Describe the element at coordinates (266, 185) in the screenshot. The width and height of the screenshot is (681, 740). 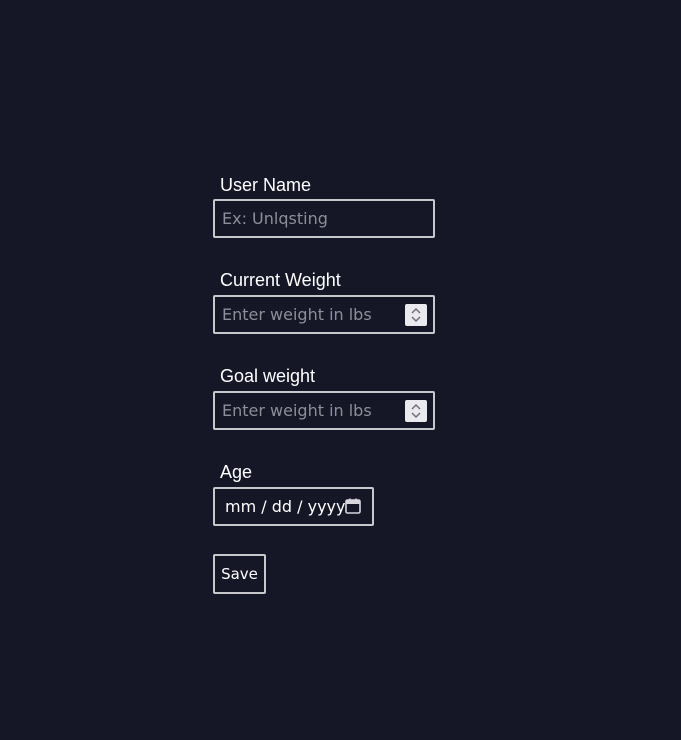
I see `username-label: User Name` at that location.